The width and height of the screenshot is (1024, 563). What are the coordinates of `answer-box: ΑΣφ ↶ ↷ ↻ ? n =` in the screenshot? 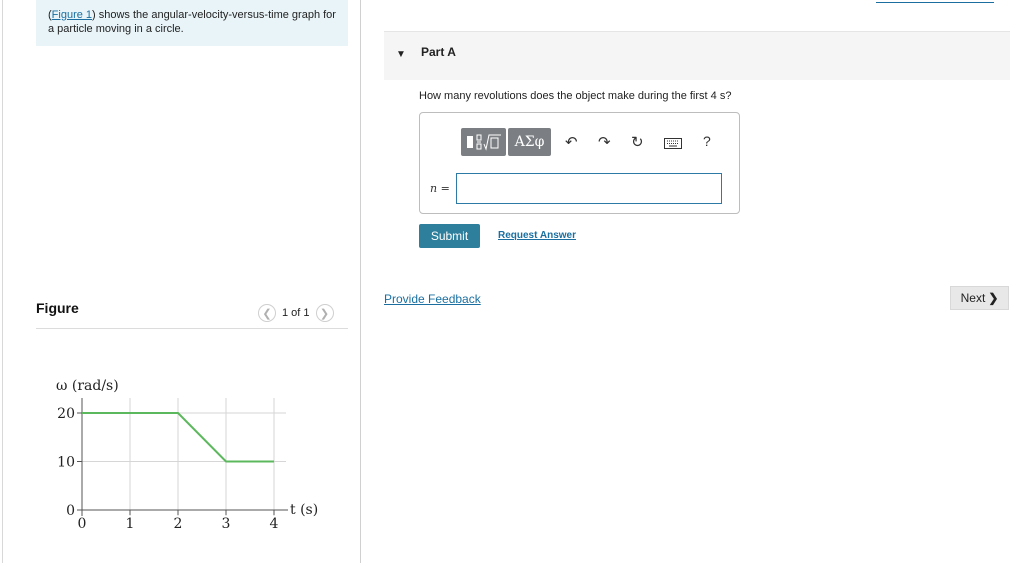 It's located at (579, 163).